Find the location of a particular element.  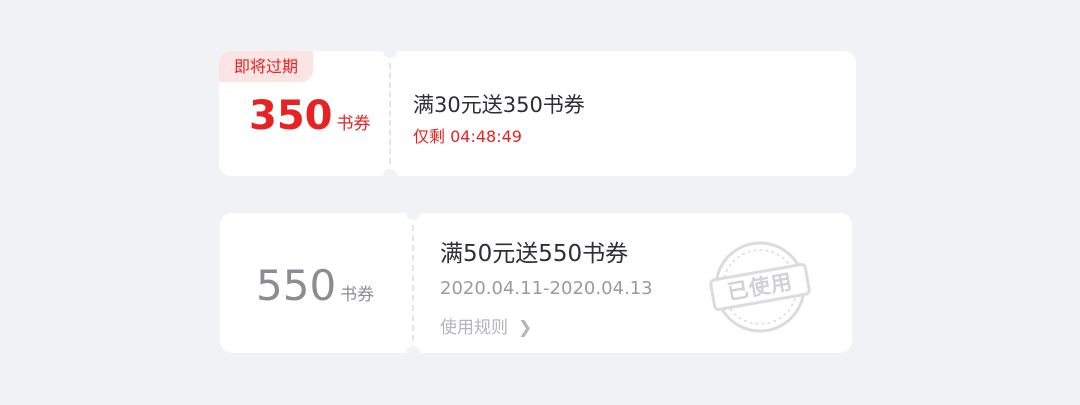

chevron-right-icon: ❯ is located at coordinates (525, 328).